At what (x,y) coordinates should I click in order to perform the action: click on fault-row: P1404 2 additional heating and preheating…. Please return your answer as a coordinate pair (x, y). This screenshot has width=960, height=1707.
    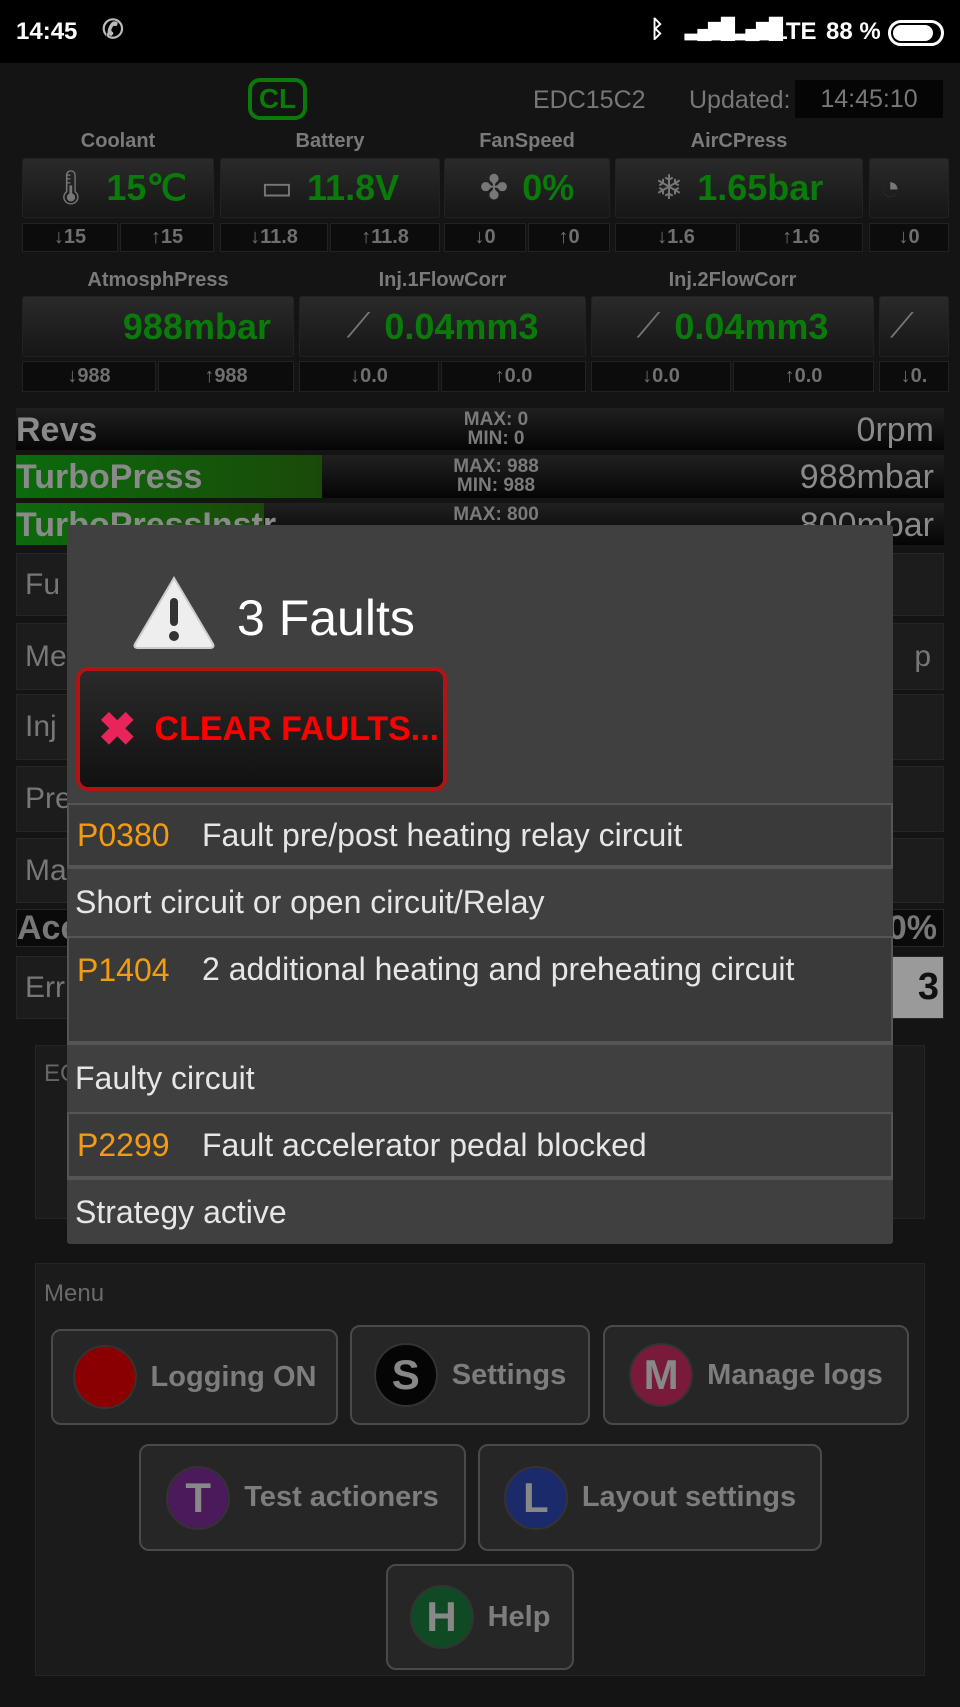
    Looking at the image, I should click on (480, 989).